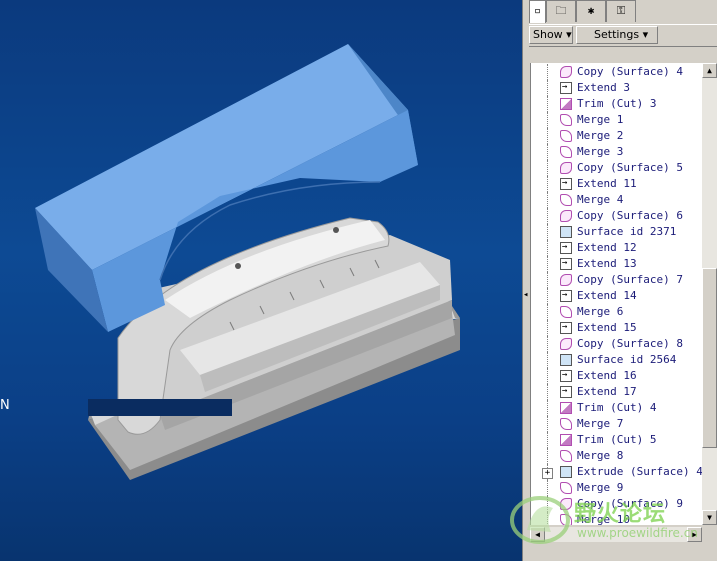 The height and width of the screenshot is (561, 717). What do you see at coordinates (551, 35) in the screenshot?
I see `show-menu-button: Show ▾` at bounding box center [551, 35].